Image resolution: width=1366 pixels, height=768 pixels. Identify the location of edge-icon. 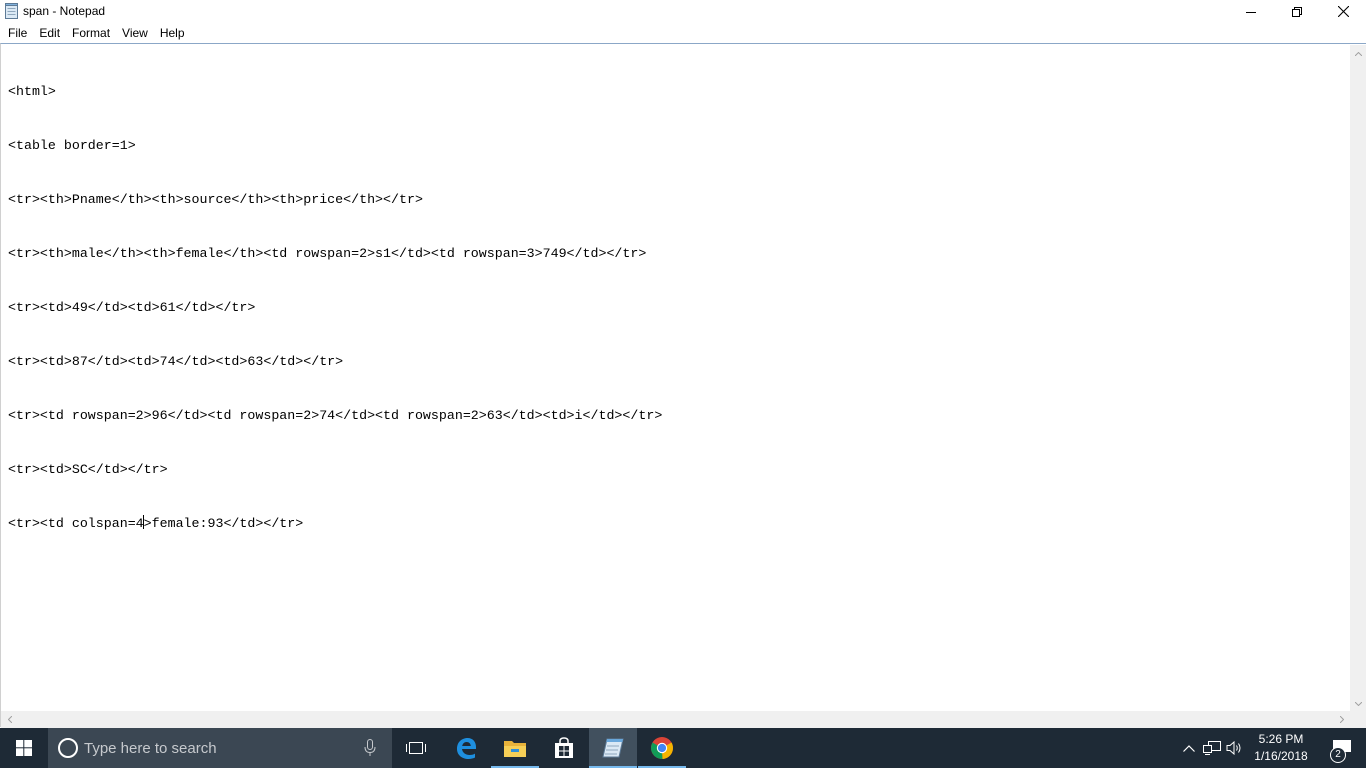
(466, 748).